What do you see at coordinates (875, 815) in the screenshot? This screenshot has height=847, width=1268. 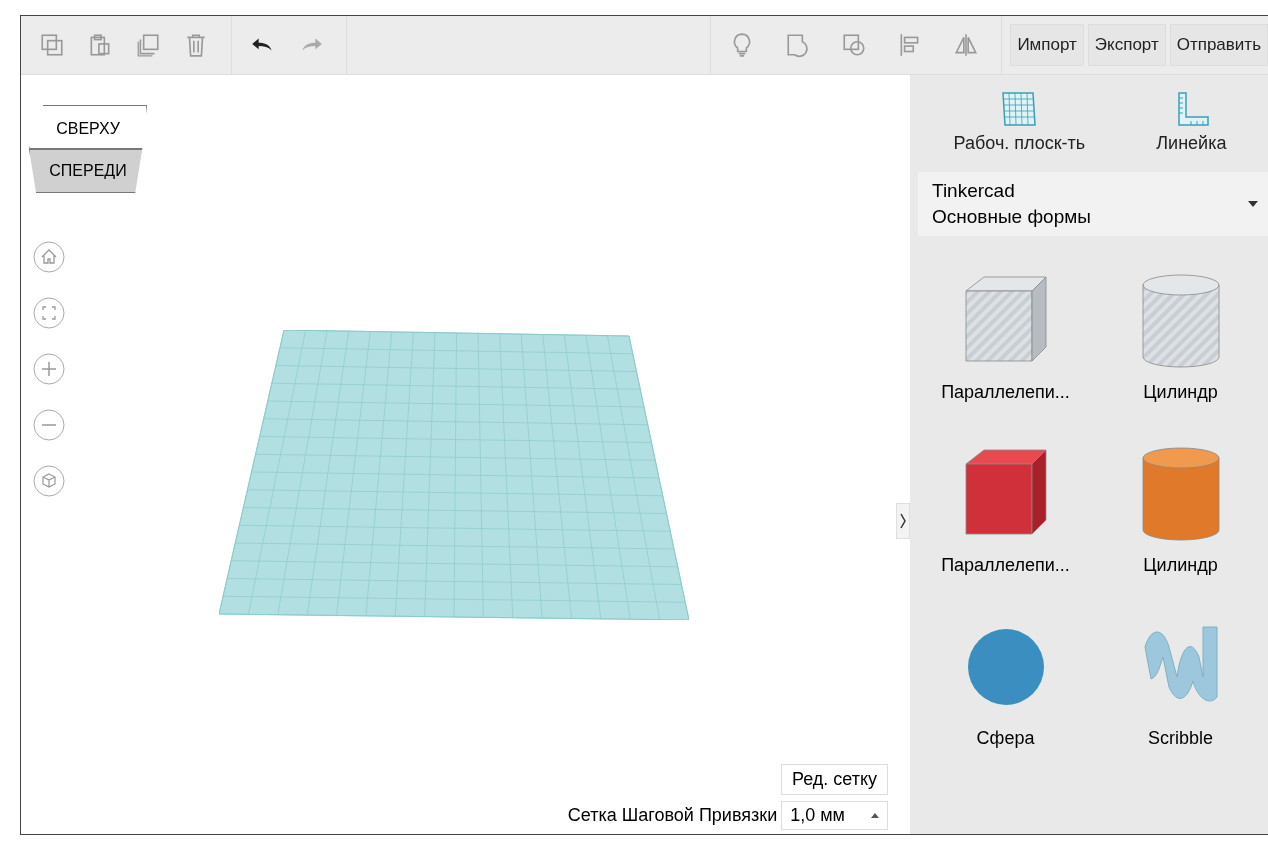 I see `caret-up-icon` at bounding box center [875, 815].